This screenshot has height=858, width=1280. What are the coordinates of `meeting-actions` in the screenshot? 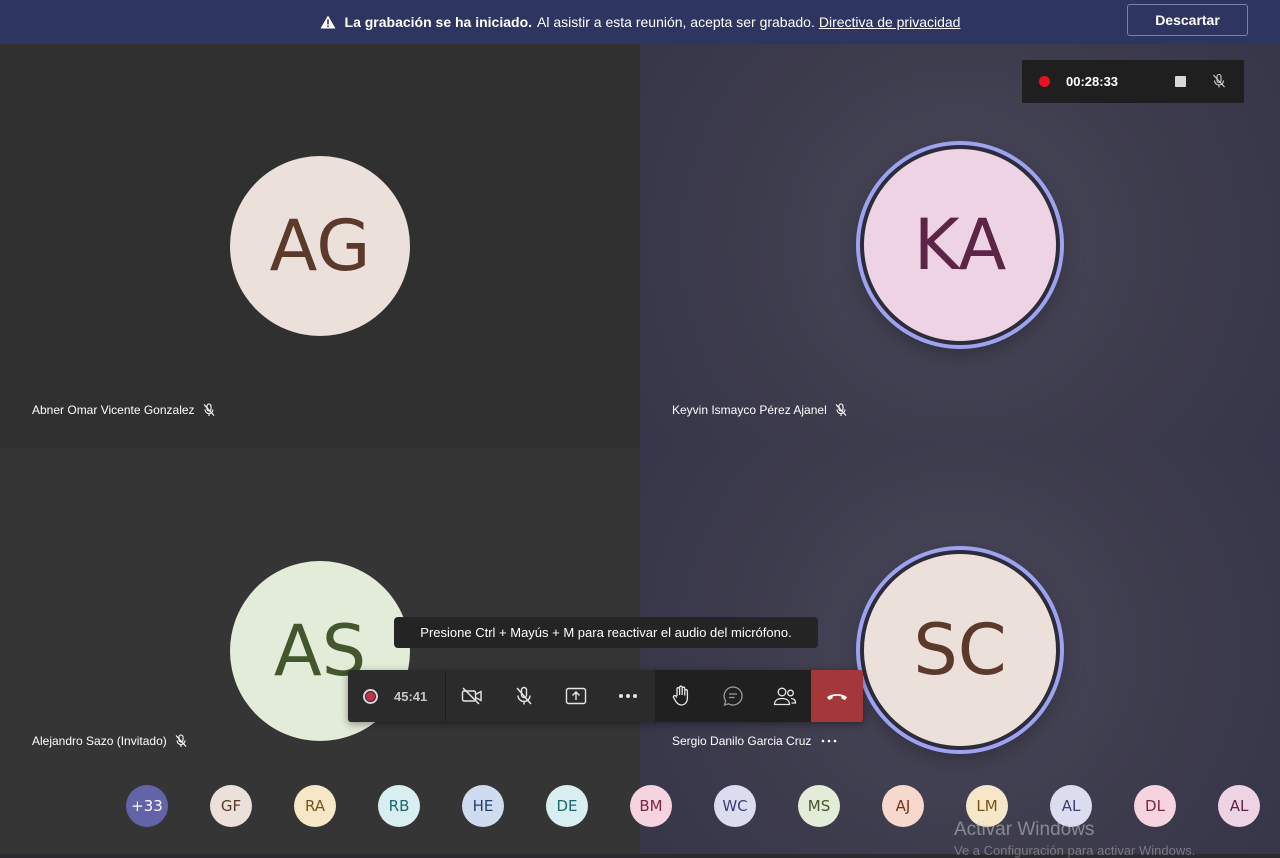 It's located at (733, 696).